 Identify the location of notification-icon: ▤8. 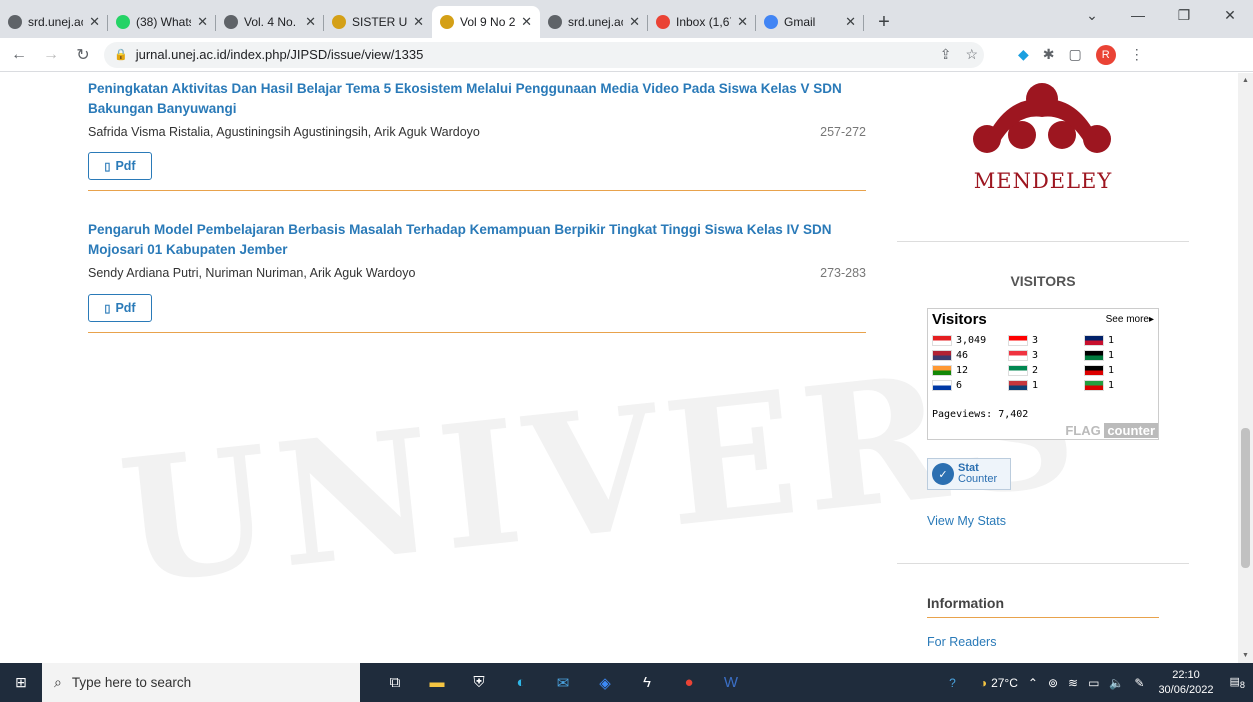
(1238, 682).